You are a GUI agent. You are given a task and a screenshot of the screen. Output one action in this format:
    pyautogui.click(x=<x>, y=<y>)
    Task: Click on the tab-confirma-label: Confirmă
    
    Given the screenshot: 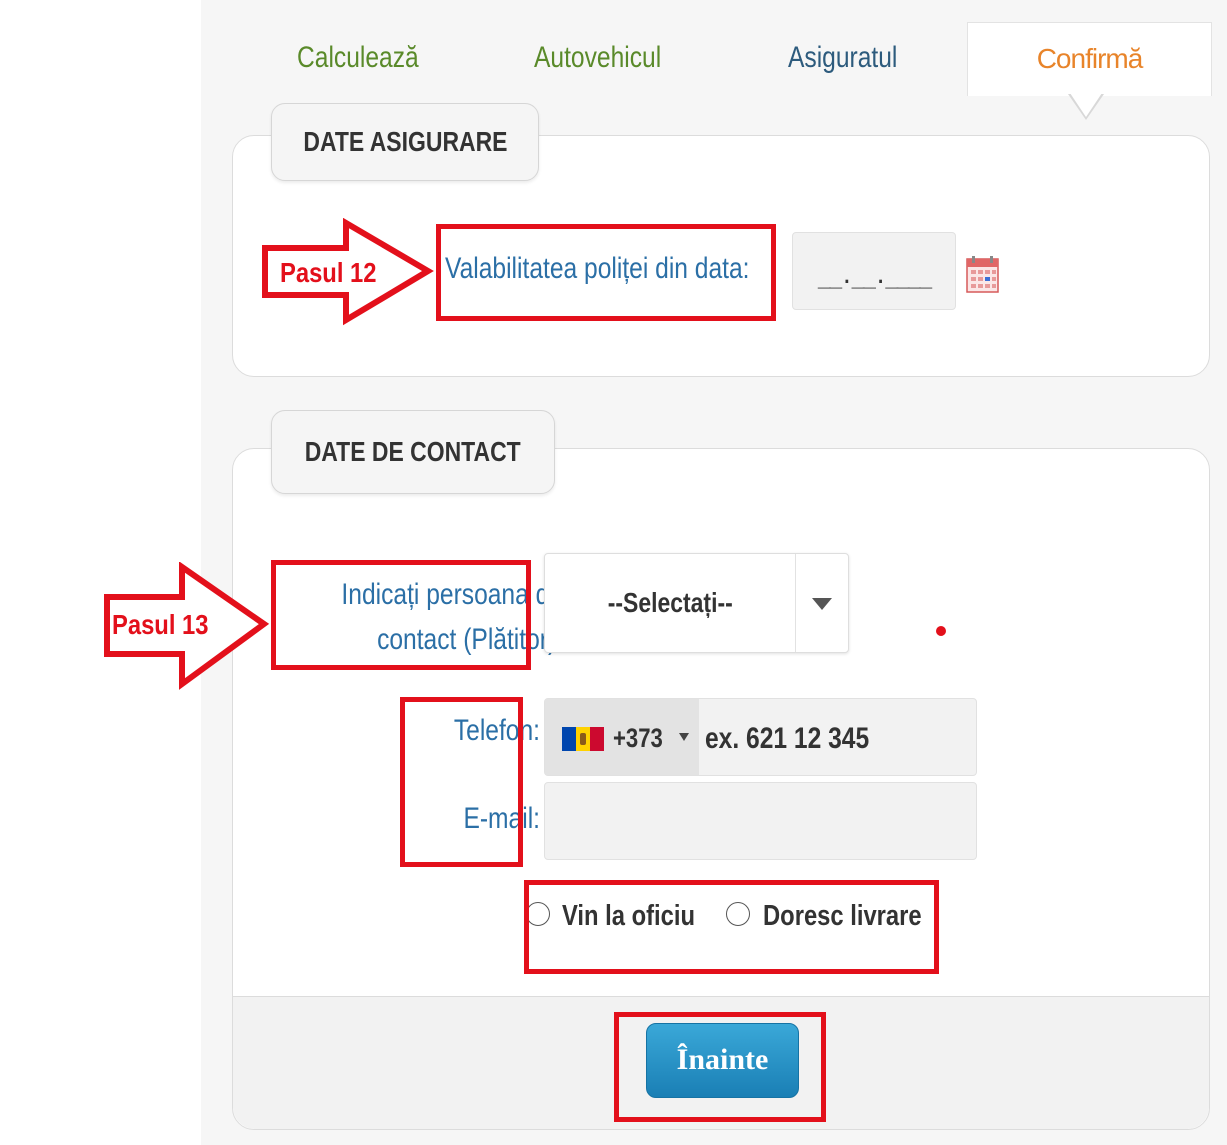 What is the action you would take?
    pyautogui.click(x=1090, y=58)
    